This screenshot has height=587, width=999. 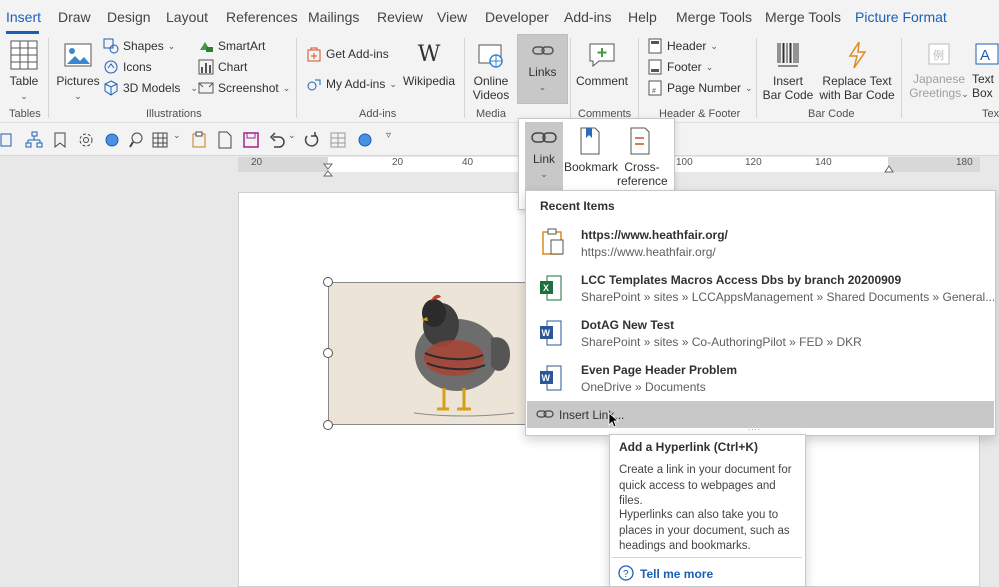 I want to click on excel-icon: X, so click(x=551, y=288).